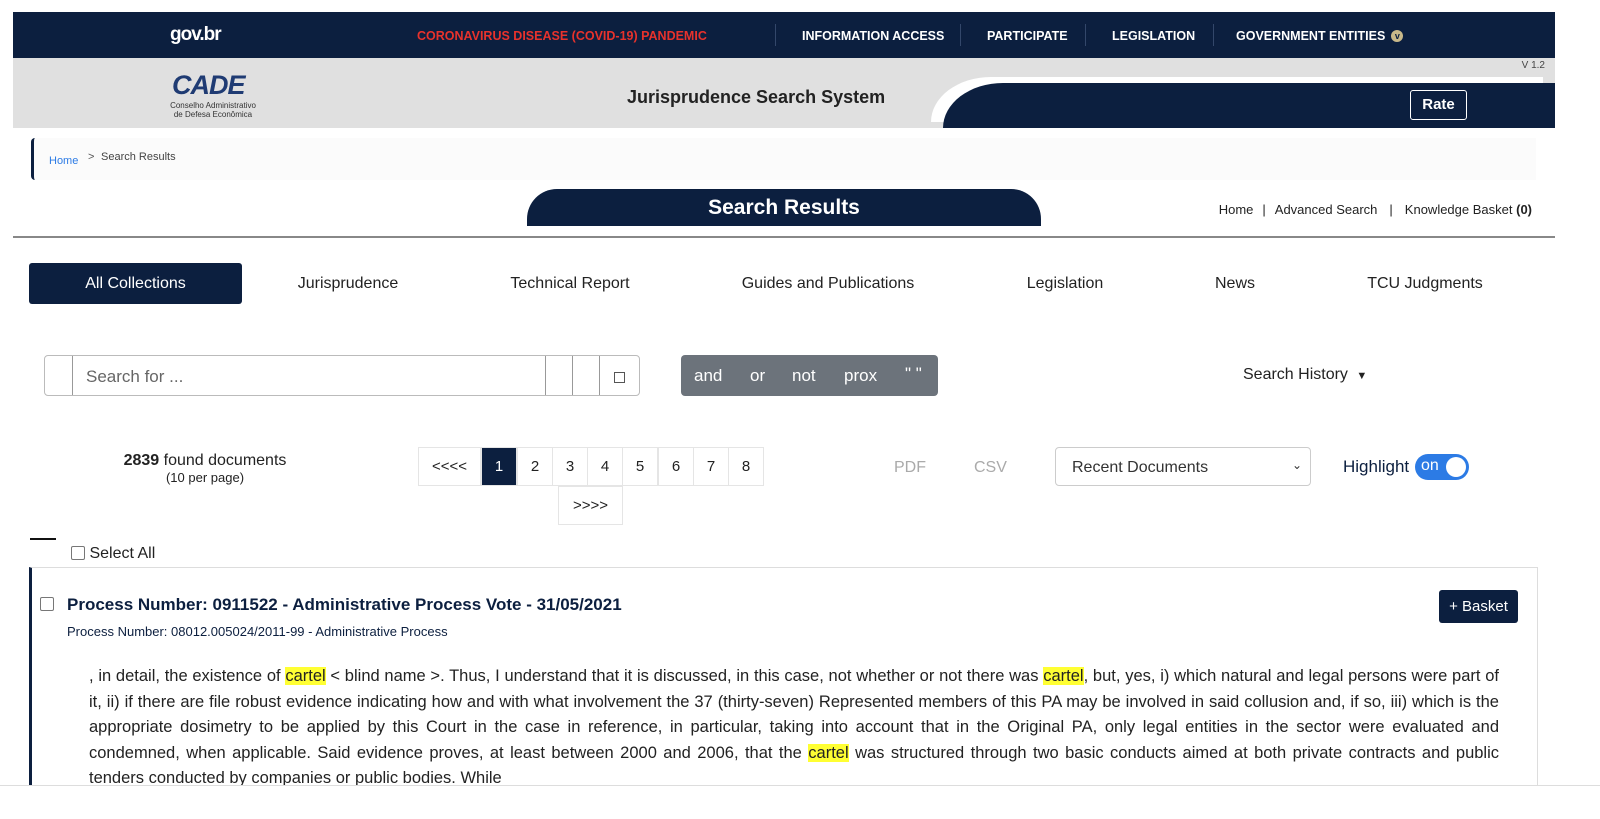 The height and width of the screenshot is (819, 1600). Describe the element at coordinates (449, 466) in the screenshot. I see `page-prev: <<<<` at that location.